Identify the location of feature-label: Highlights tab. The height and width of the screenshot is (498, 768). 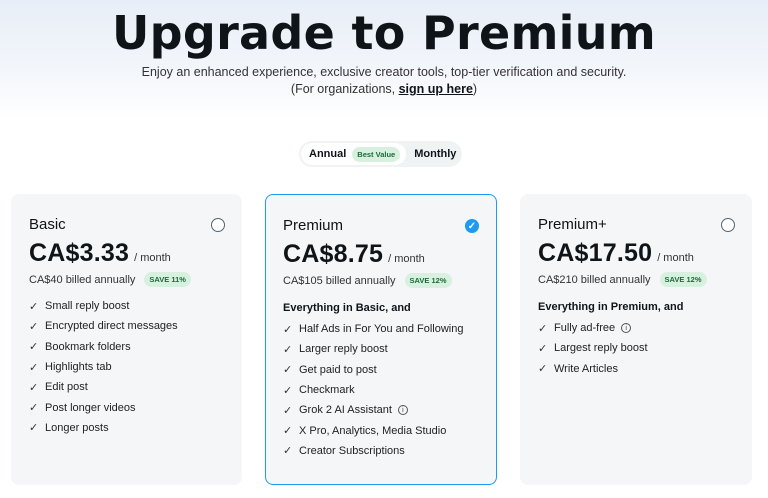
(78, 367).